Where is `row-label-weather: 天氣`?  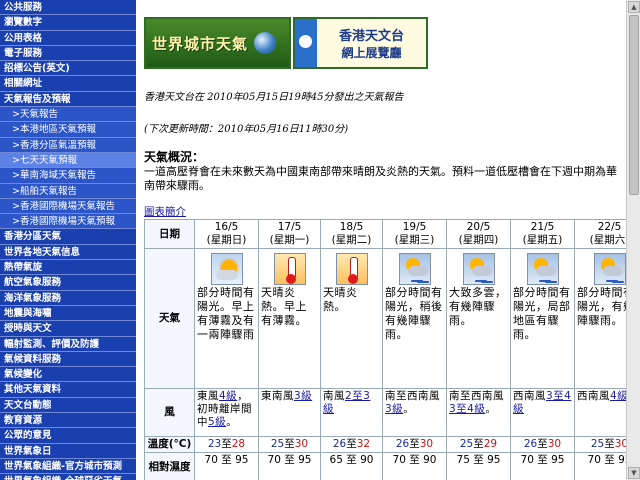
row-label-weather: 天氣 is located at coordinates (169, 318).